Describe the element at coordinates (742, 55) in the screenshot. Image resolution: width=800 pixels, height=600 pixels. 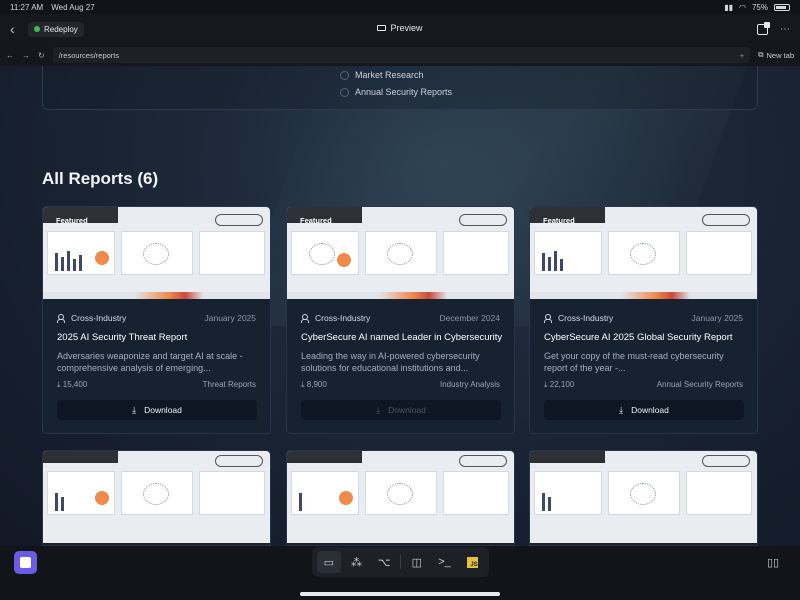
I see `add-icon: +` at that location.